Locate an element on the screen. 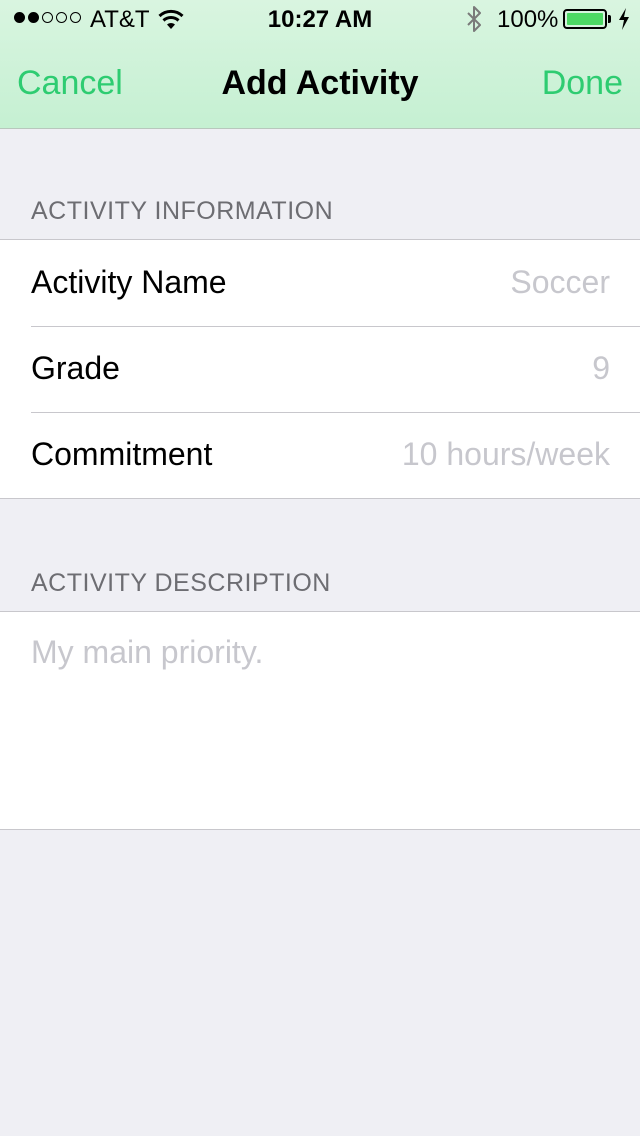 The image size is (640, 1136). activity-information-header: ACTIVITY INFORMATION is located at coordinates (182, 211).